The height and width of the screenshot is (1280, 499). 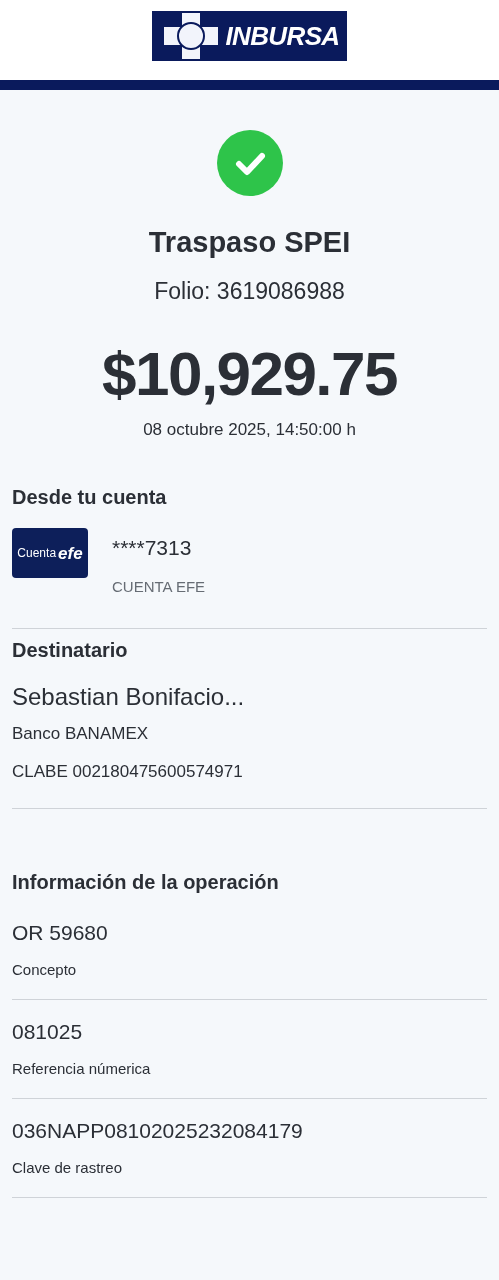 I want to click on section-heading: Desde tu cuenta, so click(x=90, y=498).